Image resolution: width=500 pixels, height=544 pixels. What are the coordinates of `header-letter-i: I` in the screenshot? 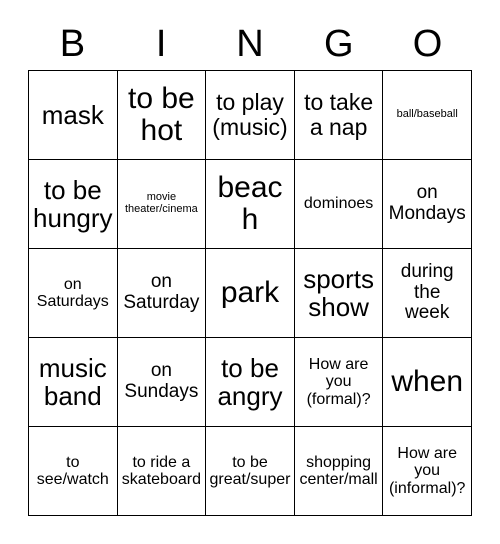 It's located at (161, 44).